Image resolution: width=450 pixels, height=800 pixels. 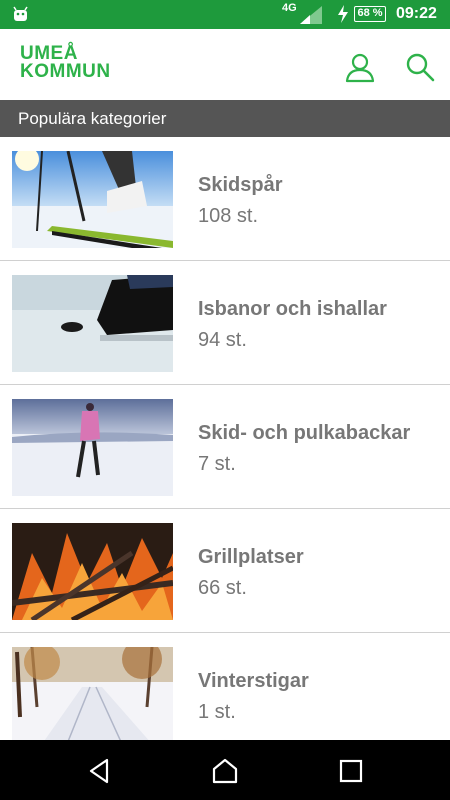 I want to click on battery-level: 68 %, so click(x=370, y=13).